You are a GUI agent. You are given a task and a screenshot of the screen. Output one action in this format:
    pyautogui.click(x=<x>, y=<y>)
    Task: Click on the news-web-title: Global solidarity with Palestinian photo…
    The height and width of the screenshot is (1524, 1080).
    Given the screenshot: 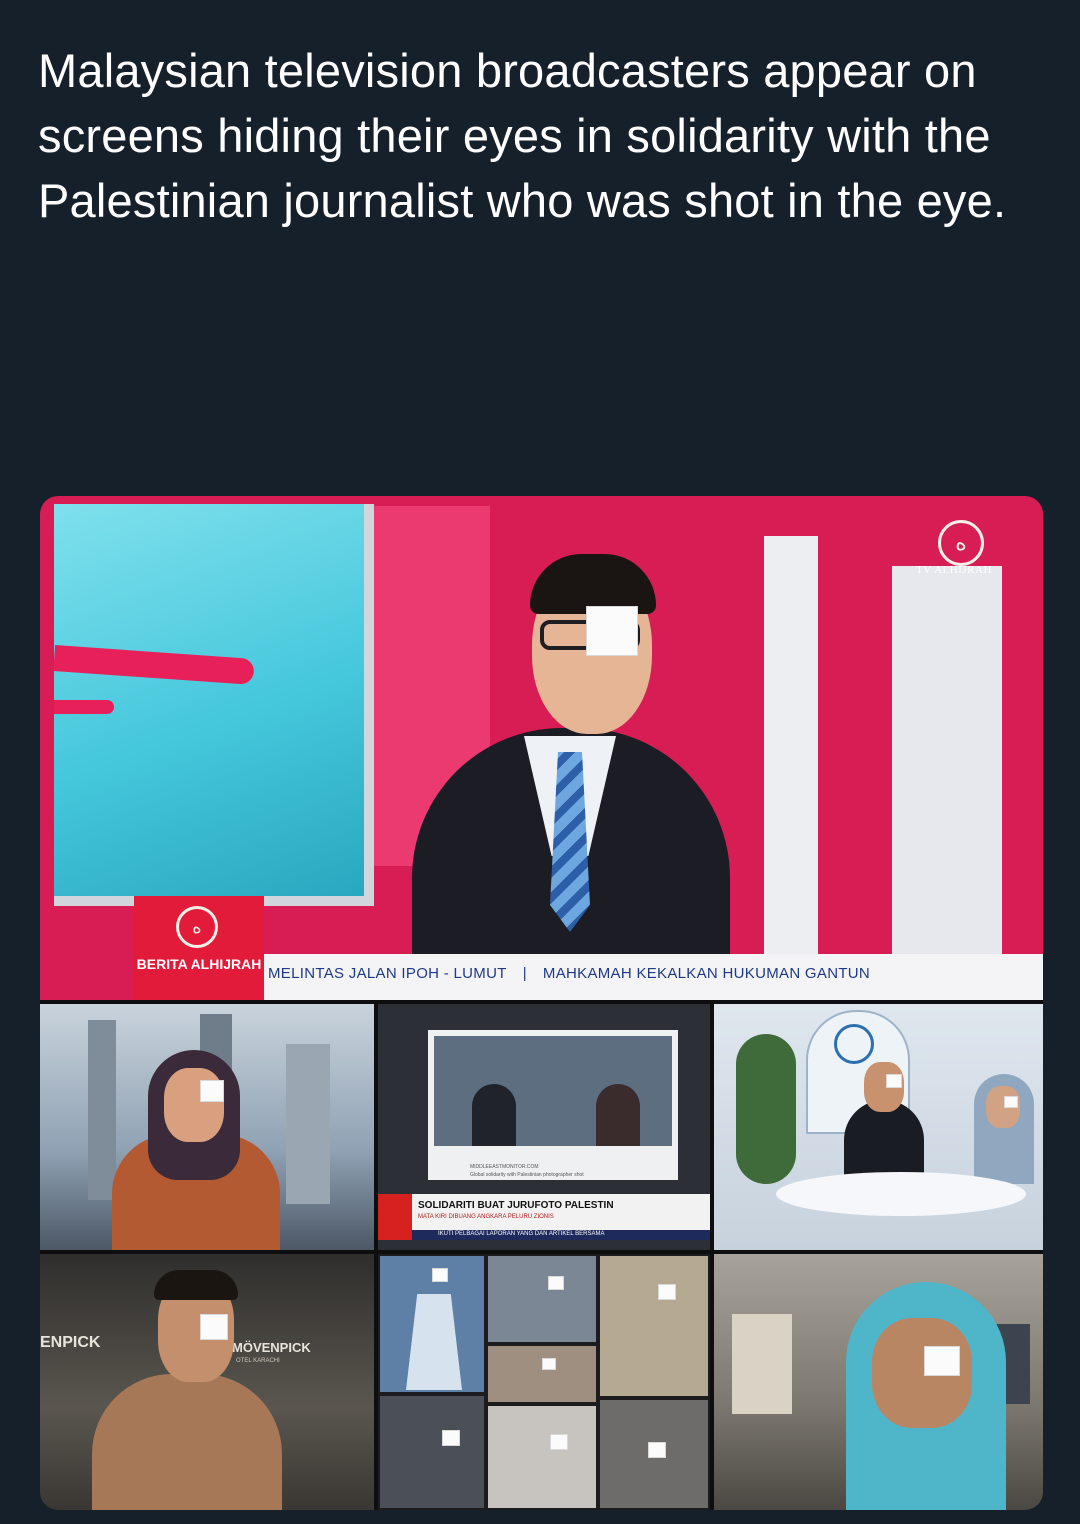 What is the action you would take?
    pyautogui.click(x=527, y=1175)
    